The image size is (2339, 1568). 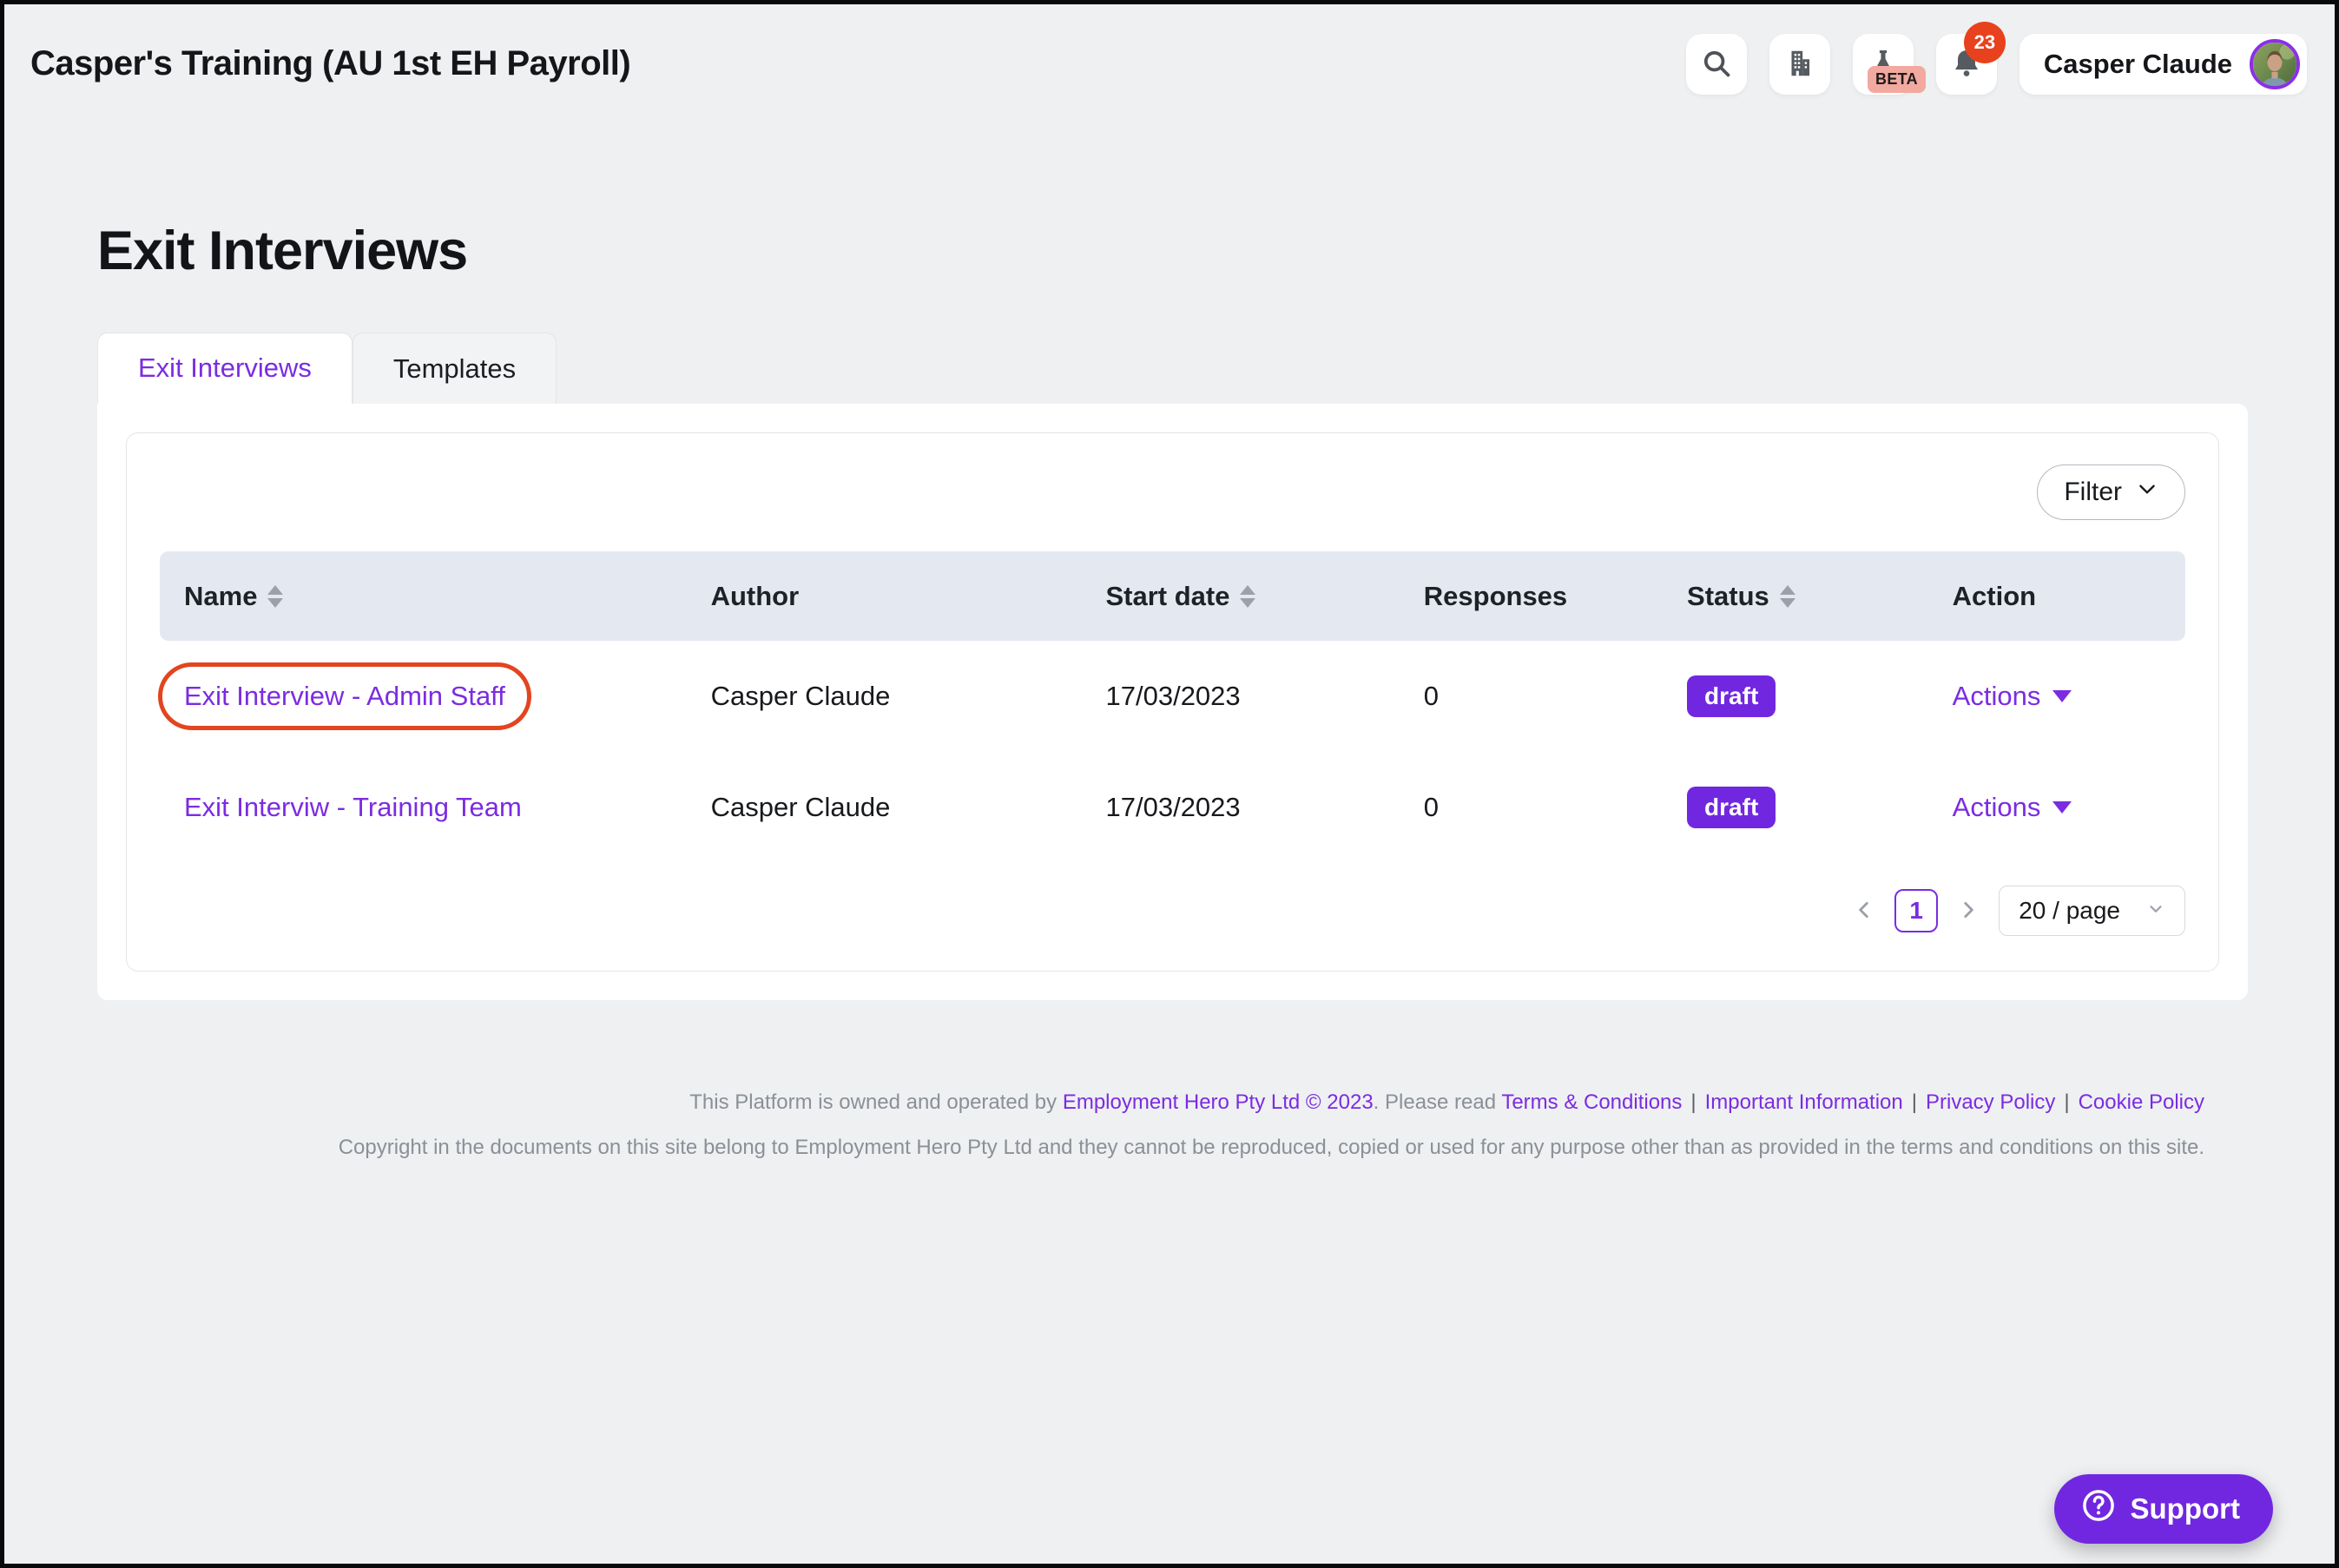 I want to click on user-name: Casper Claude, so click(x=2138, y=64).